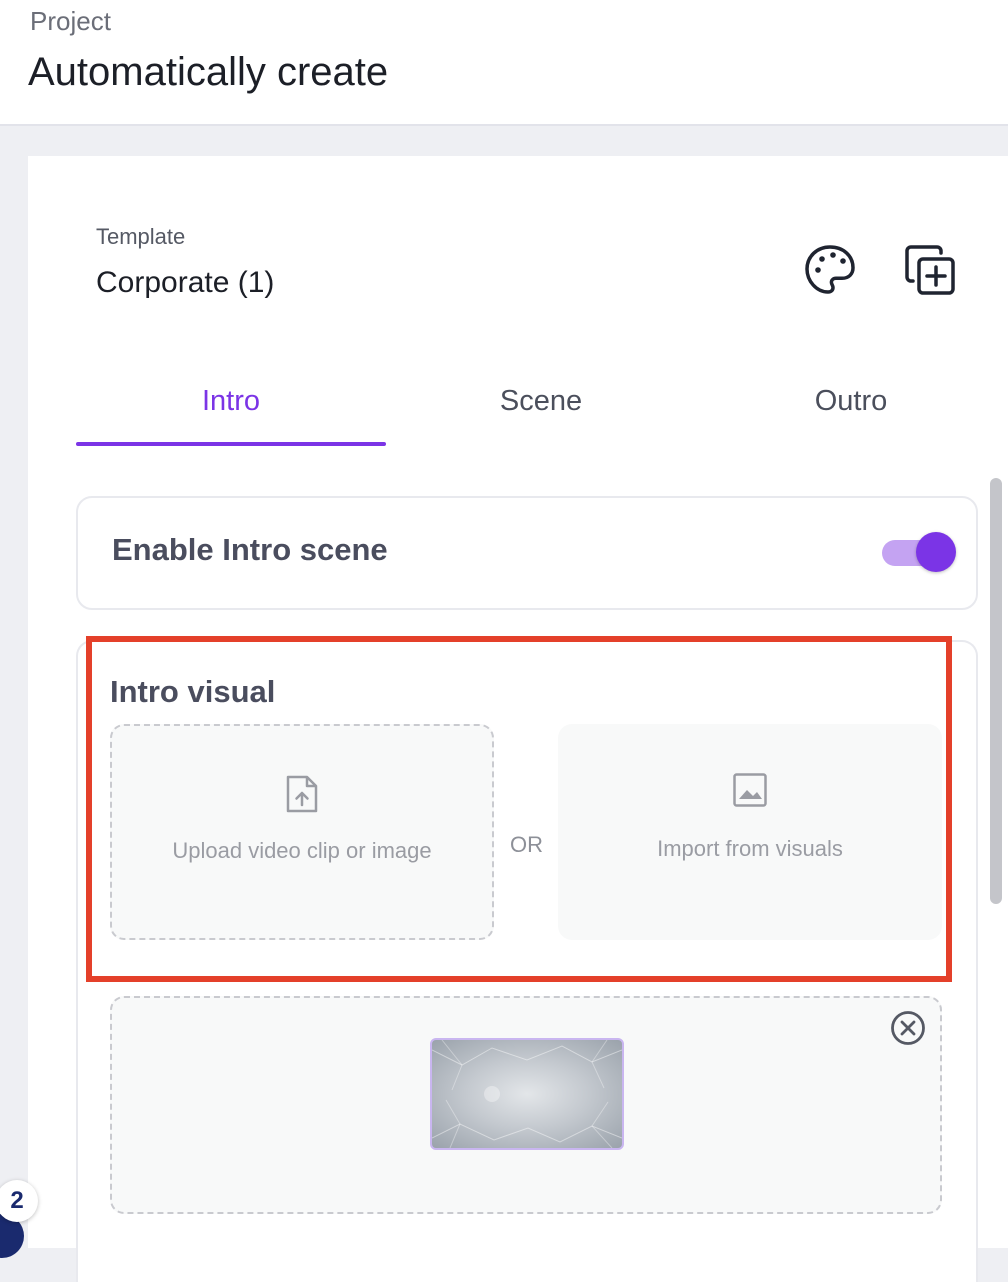 Image resolution: width=1008 pixels, height=1282 pixels. I want to click on tab-intro: Intro, so click(231, 407).